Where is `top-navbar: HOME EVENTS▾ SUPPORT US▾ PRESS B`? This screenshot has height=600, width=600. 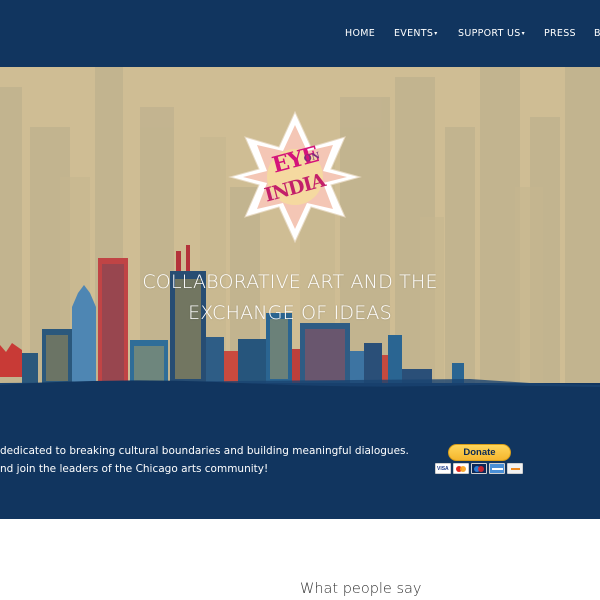
top-navbar: HOME EVENTS▾ SUPPORT US▾ PRESS B is located at coordinates (300, 33).